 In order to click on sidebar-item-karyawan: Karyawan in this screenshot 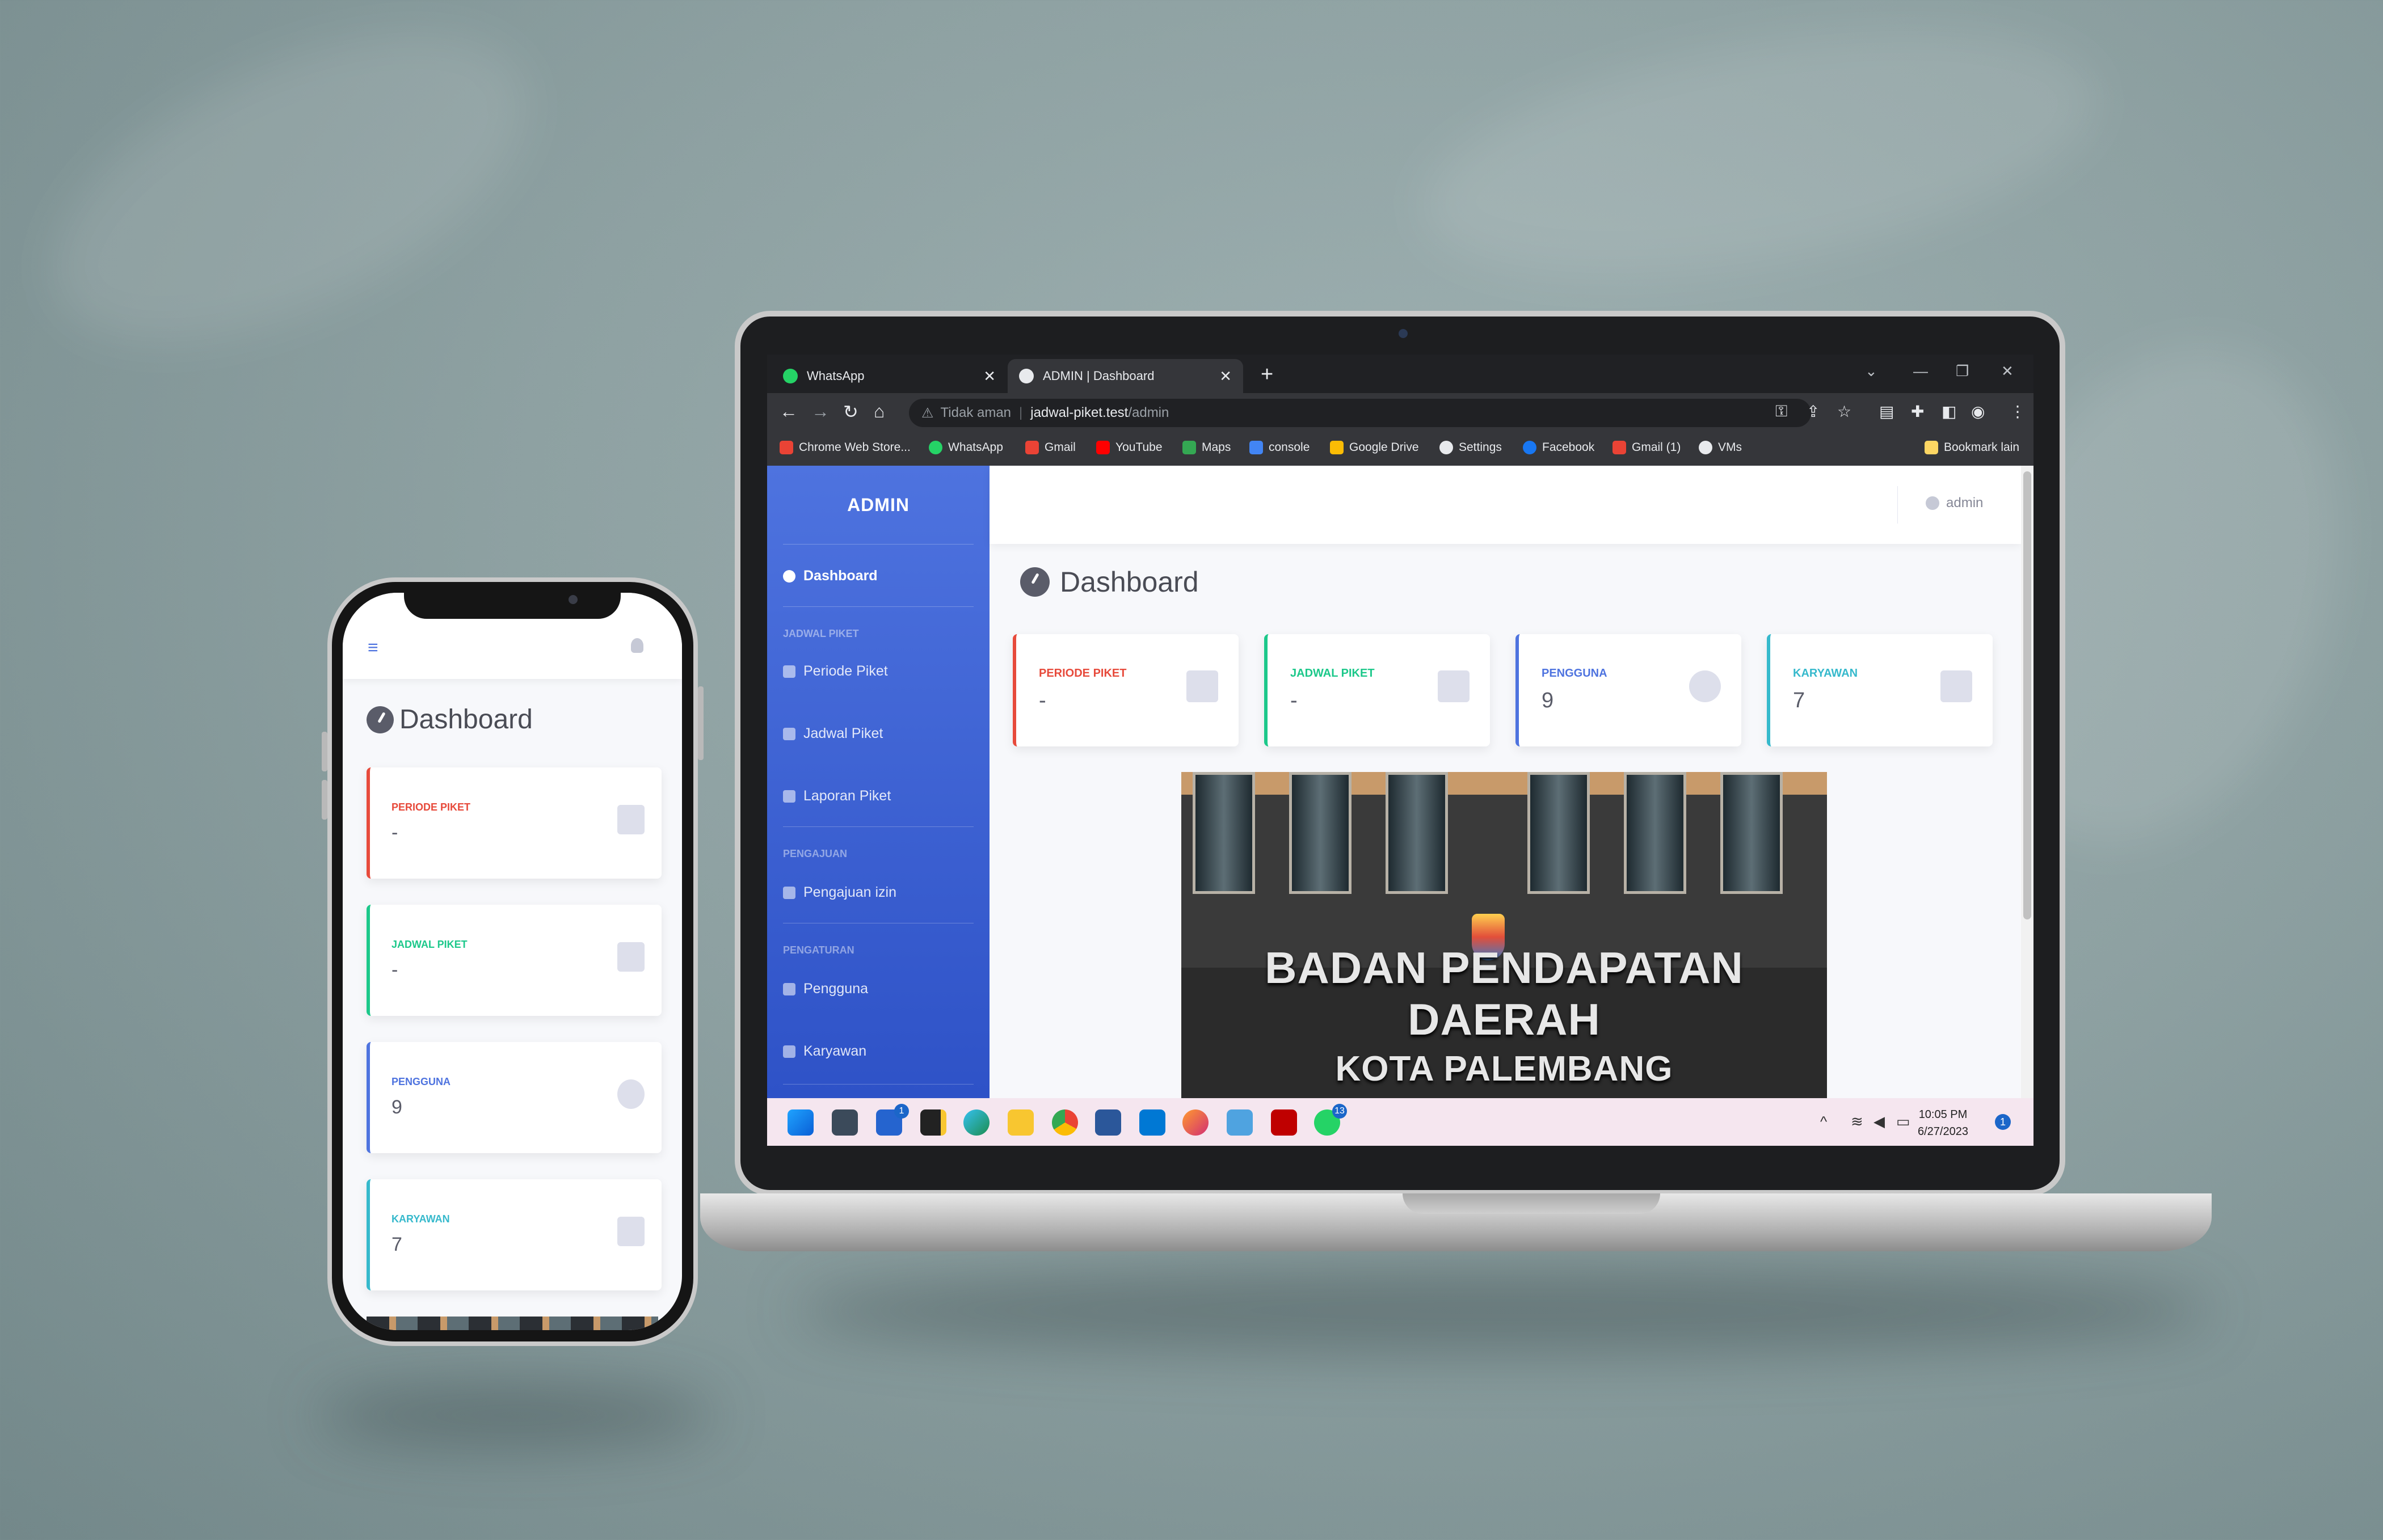, I will do `click(825, 1051)`.